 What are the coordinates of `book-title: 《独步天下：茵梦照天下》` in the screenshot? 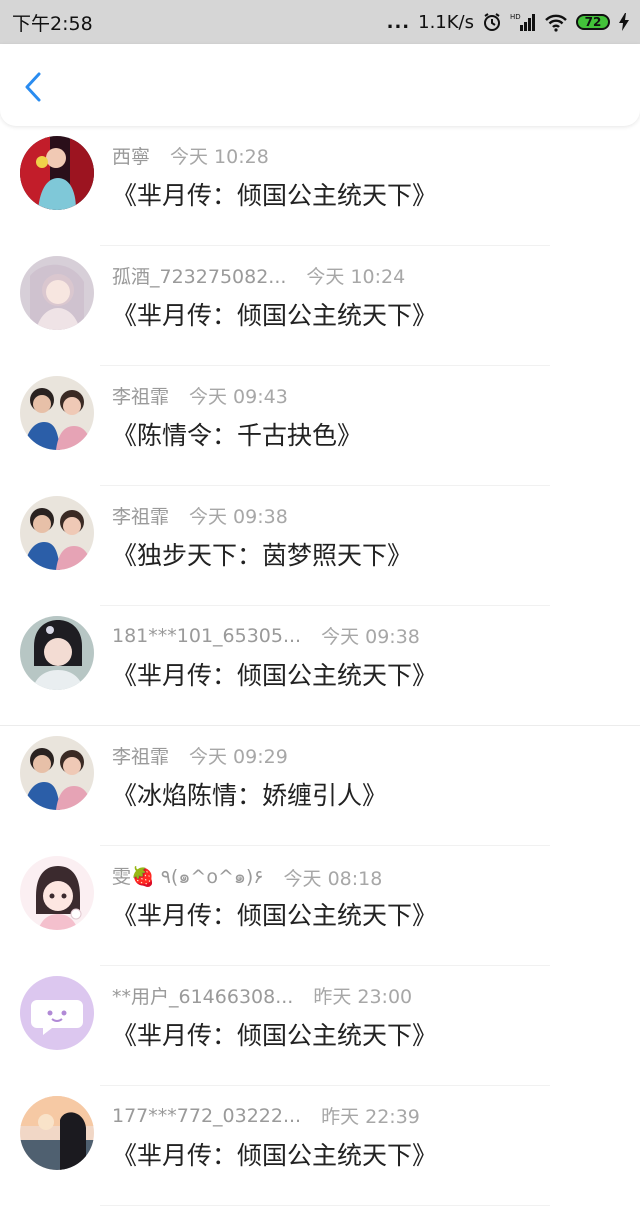 It's located at (262, 554).